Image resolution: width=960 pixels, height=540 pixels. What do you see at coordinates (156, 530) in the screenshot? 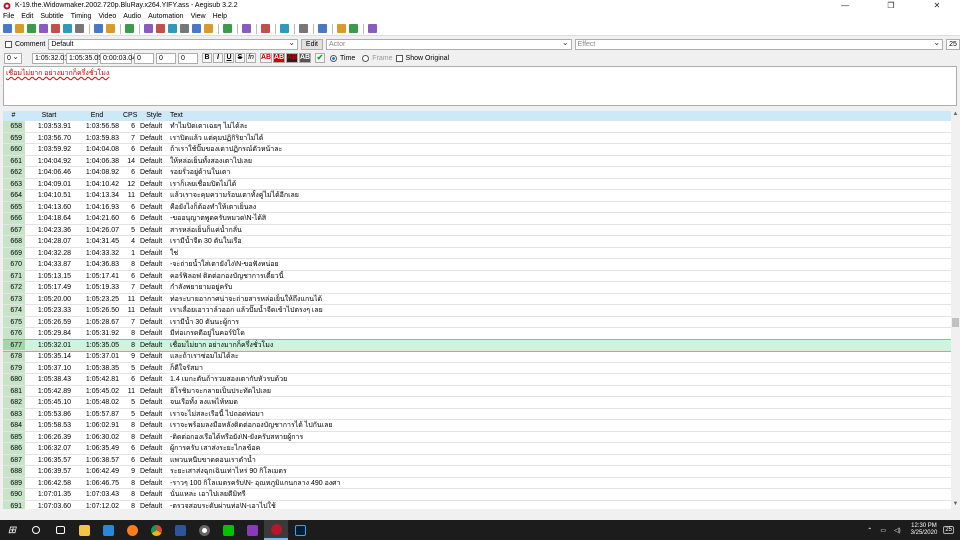
I see `chrome-icon` at bounding box center [156, 530].